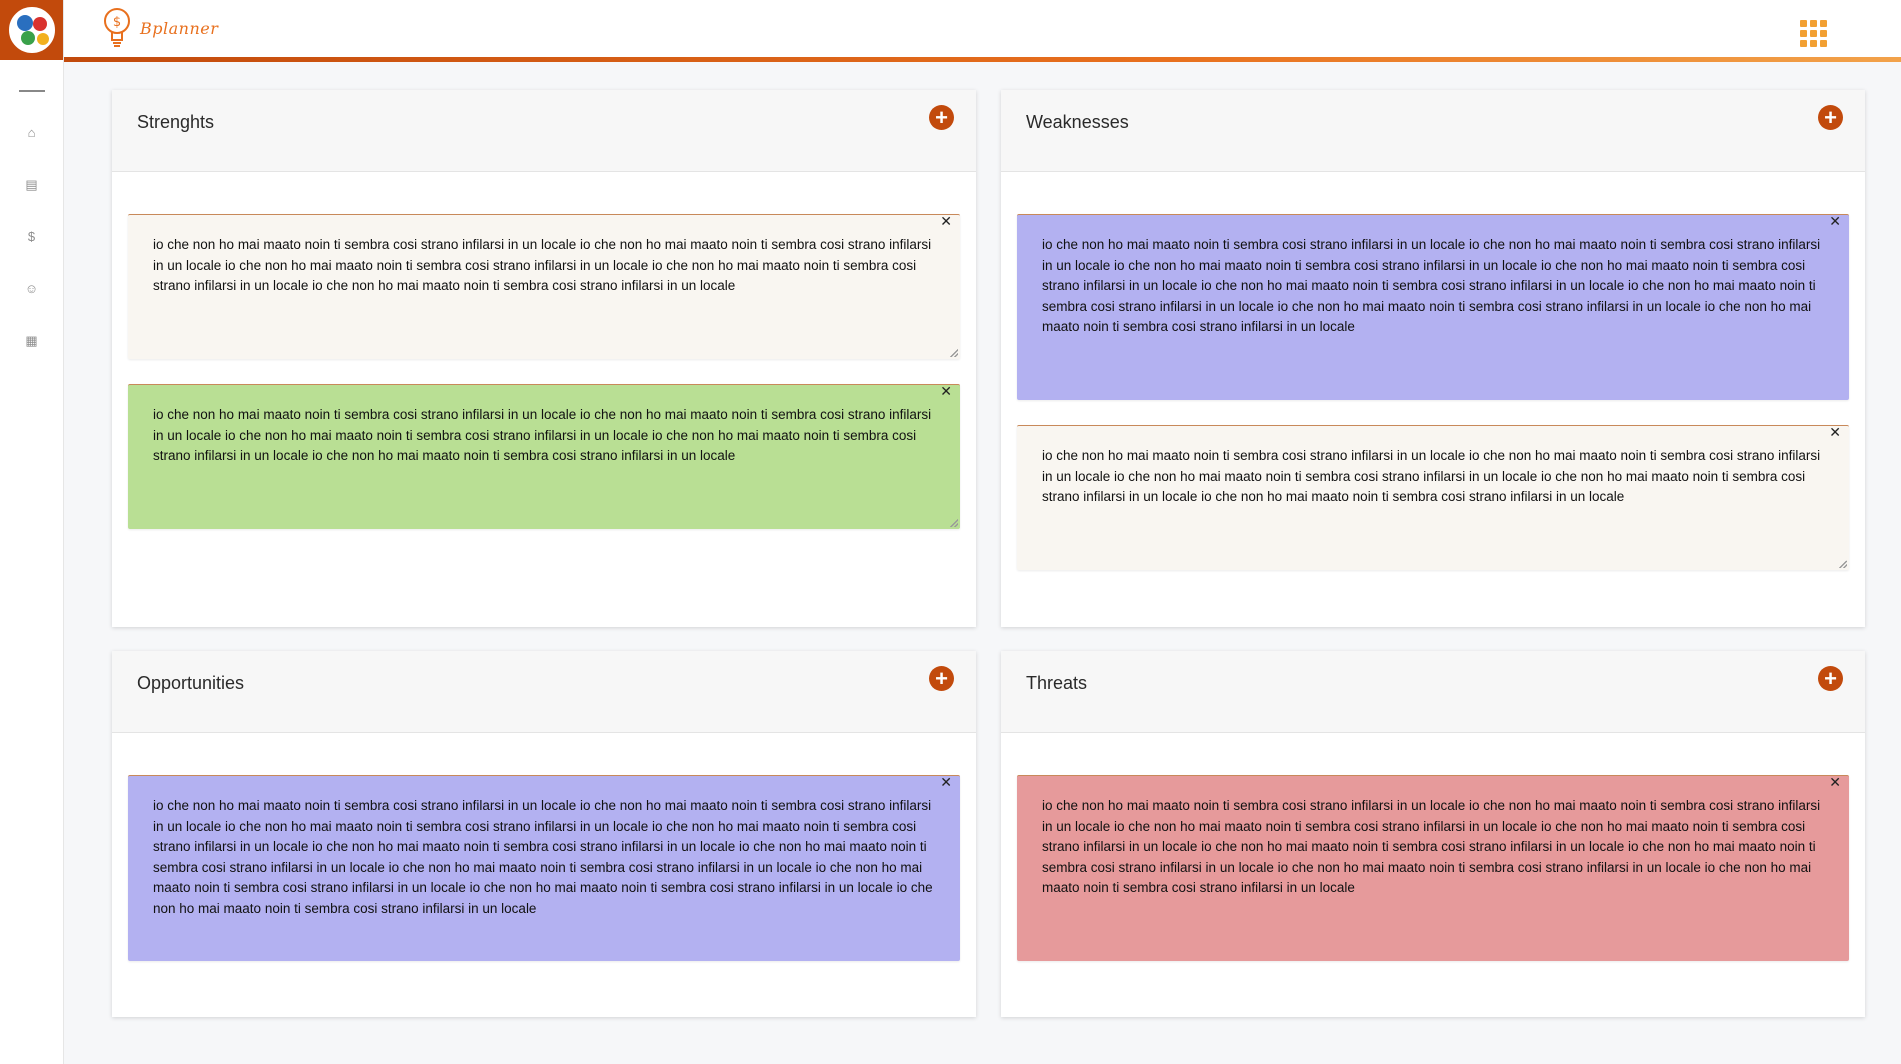 The image size is (1901, 1064). What do you see at coordinates (179, 28) in the screenshot?
I see `brand-name: Bplanner` at bounding box center [179, 28].